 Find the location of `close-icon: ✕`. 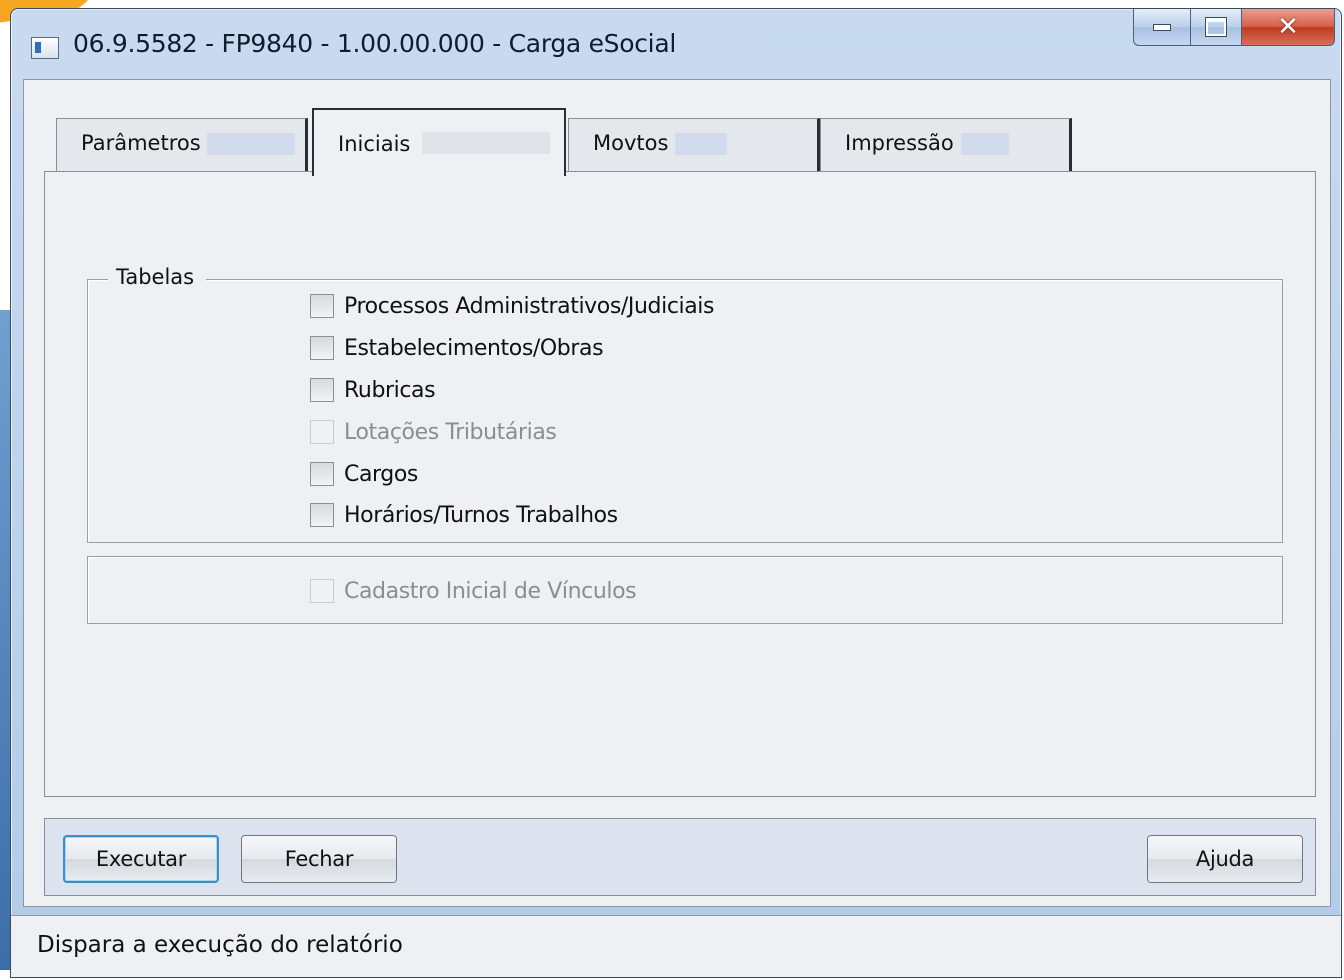

close-icon: ✕ is located at coordinates (1288, 27).